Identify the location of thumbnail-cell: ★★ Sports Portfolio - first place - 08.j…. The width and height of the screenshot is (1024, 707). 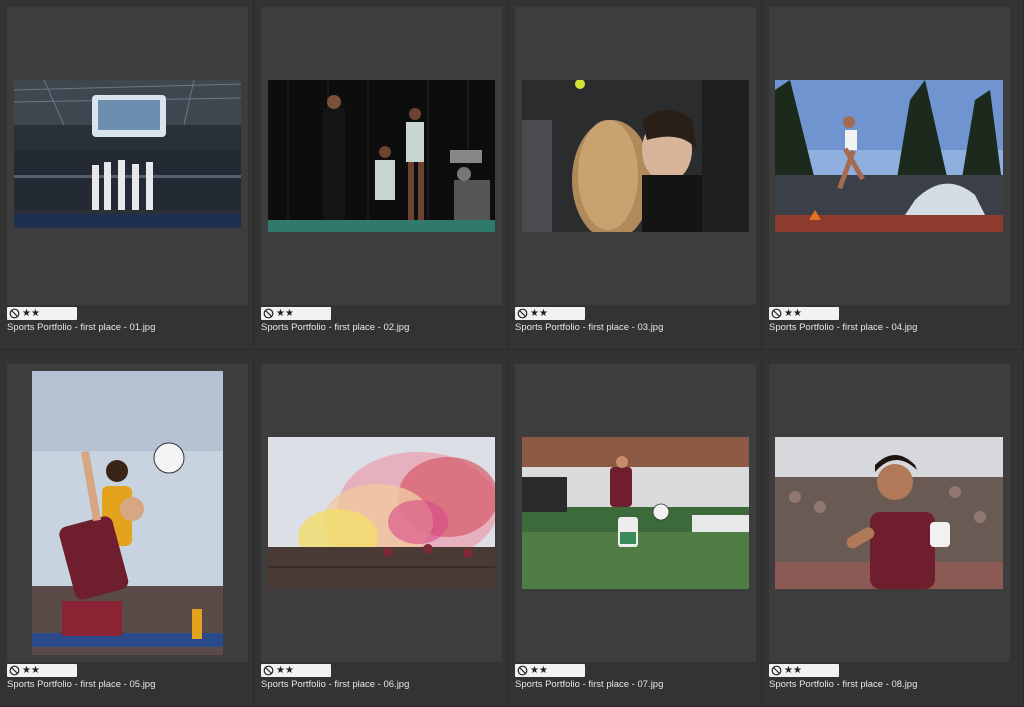
(893, 532).